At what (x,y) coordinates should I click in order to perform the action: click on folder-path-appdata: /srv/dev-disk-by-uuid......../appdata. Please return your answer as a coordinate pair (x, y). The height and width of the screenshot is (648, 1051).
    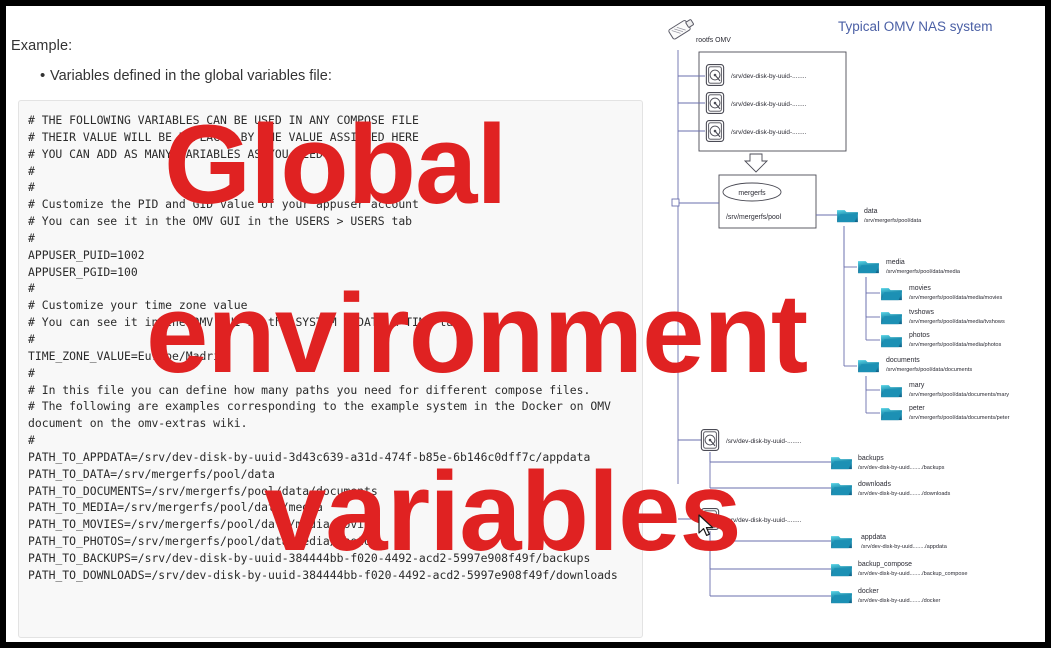
    Looking at the image, I should click on (904, 547).